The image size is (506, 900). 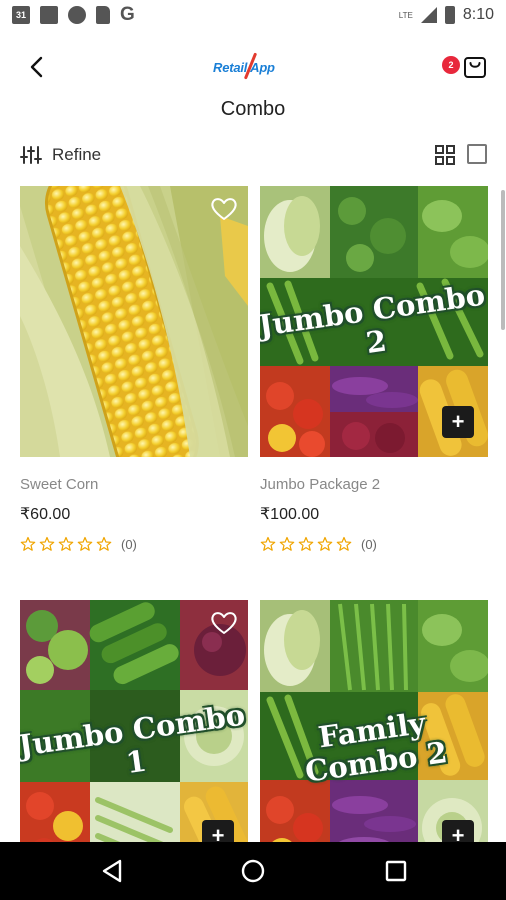 I want to click on scrollbar, so click(x=503, y=260).